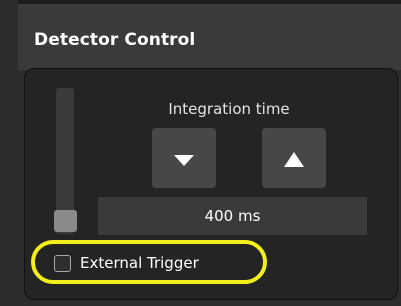  Describe the element at coordinates (62, 263) in the screenshot. I see `external-trigger-checkbox` at that location.